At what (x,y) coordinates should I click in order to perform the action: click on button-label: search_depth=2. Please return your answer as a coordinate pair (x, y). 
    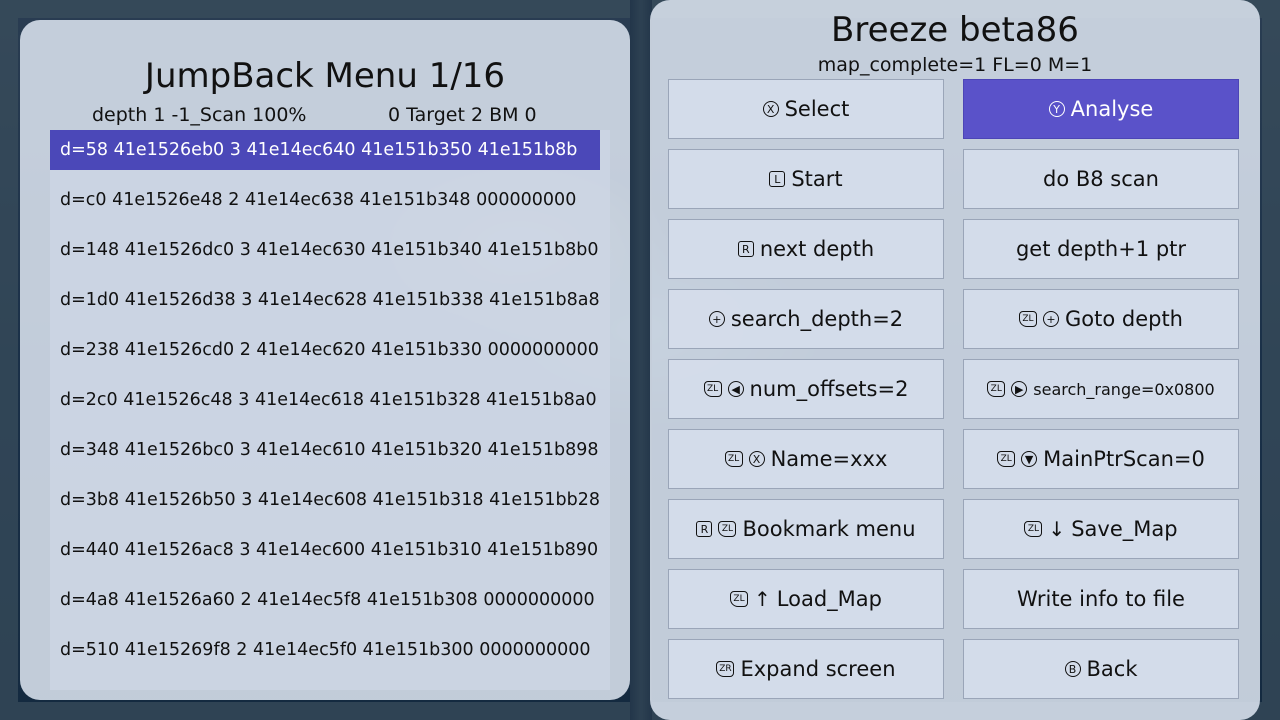
    Looking at the image, I should click on (817, 319).